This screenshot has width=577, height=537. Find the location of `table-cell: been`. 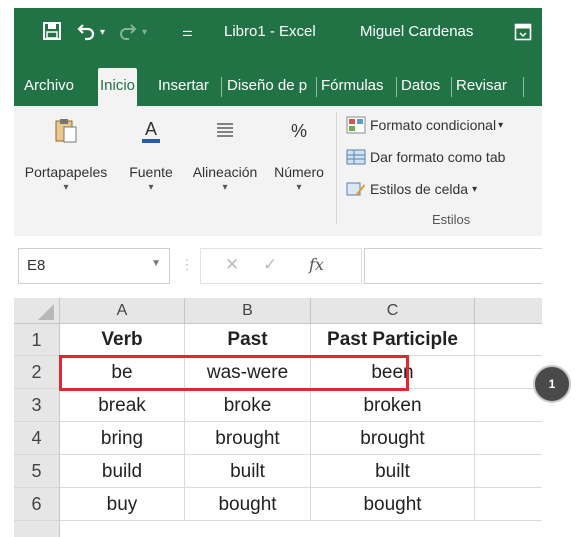

table-cell: been is located at coordinates (393, 372).